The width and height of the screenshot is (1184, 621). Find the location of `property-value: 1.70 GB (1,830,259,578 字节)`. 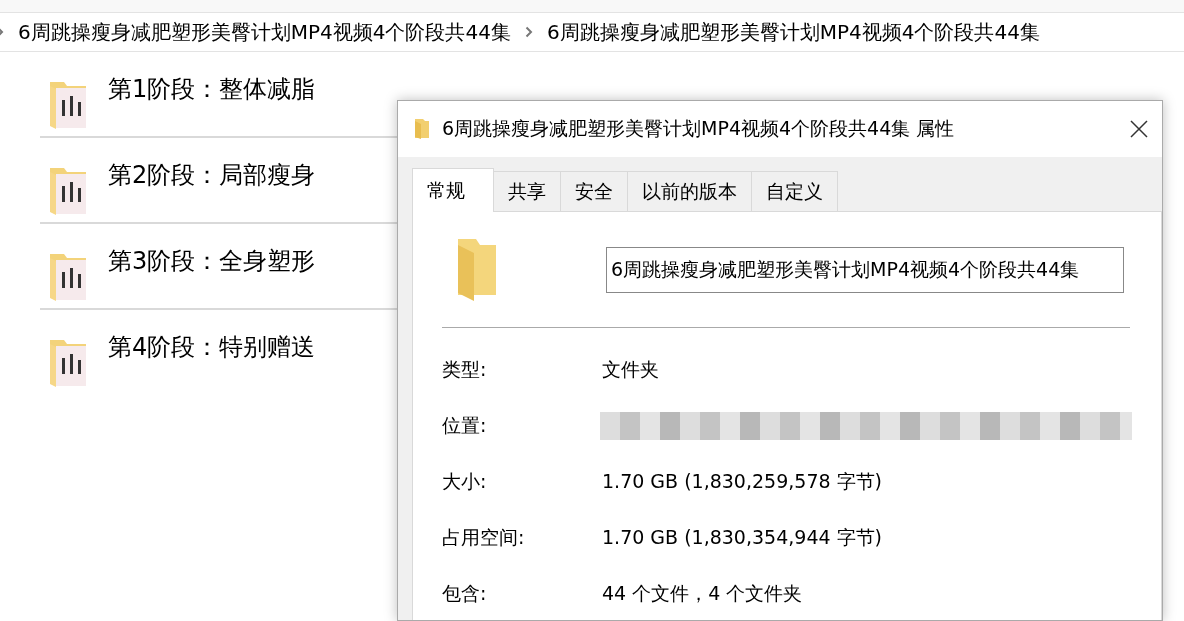

property-value: 1.70 GB (1,830,259,578 字节) is located at coordinates (742, 481).